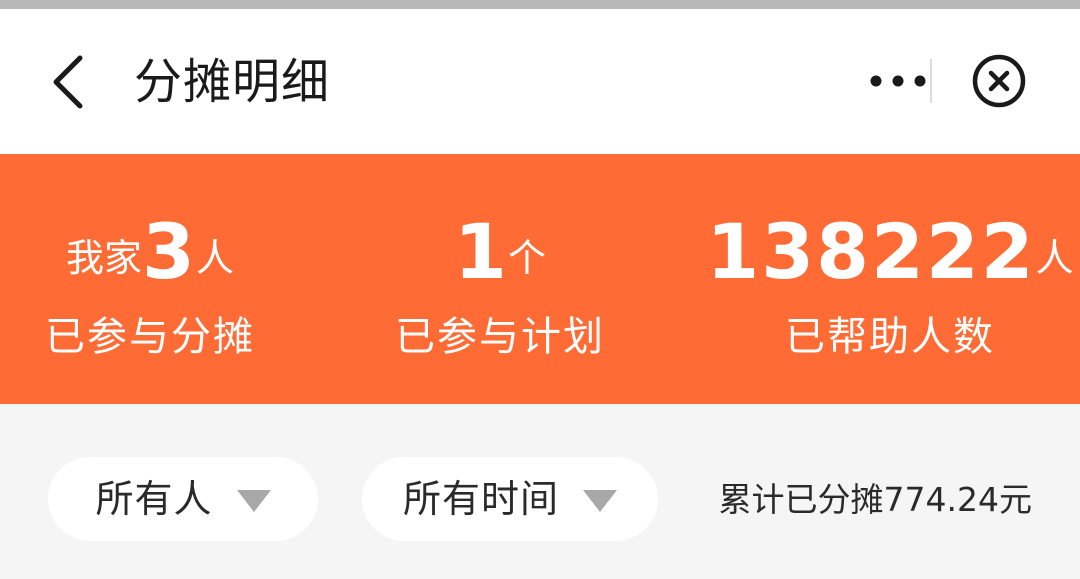 This screenshot has width=1080, height=579. I want to click on back-button, so click(68, 82).